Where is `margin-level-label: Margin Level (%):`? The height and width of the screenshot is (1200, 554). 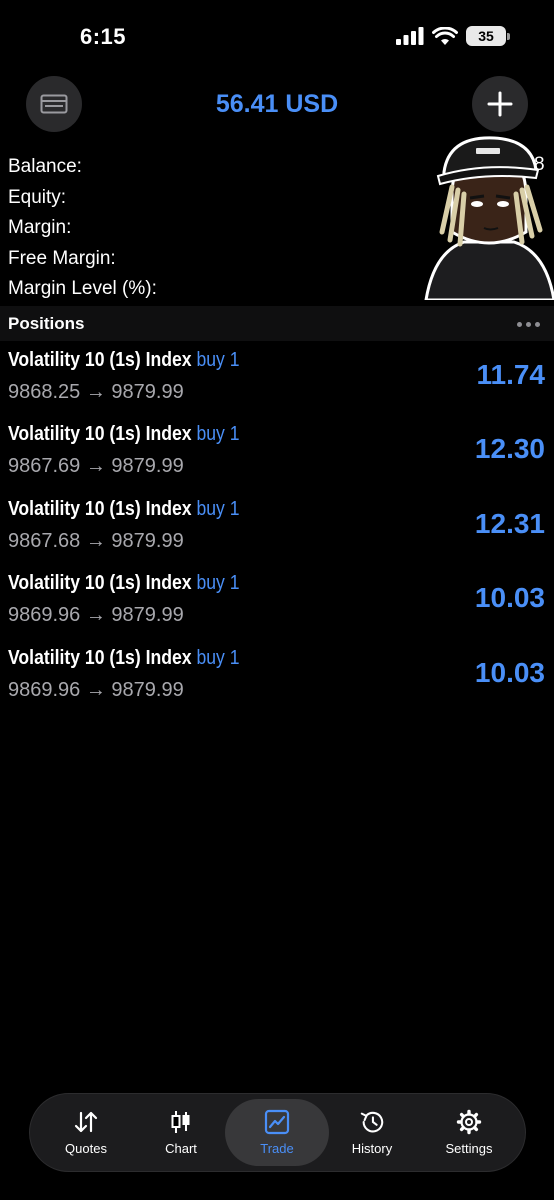 margin-level-label: Margin Level (%): is located at coordinates (82, 288).